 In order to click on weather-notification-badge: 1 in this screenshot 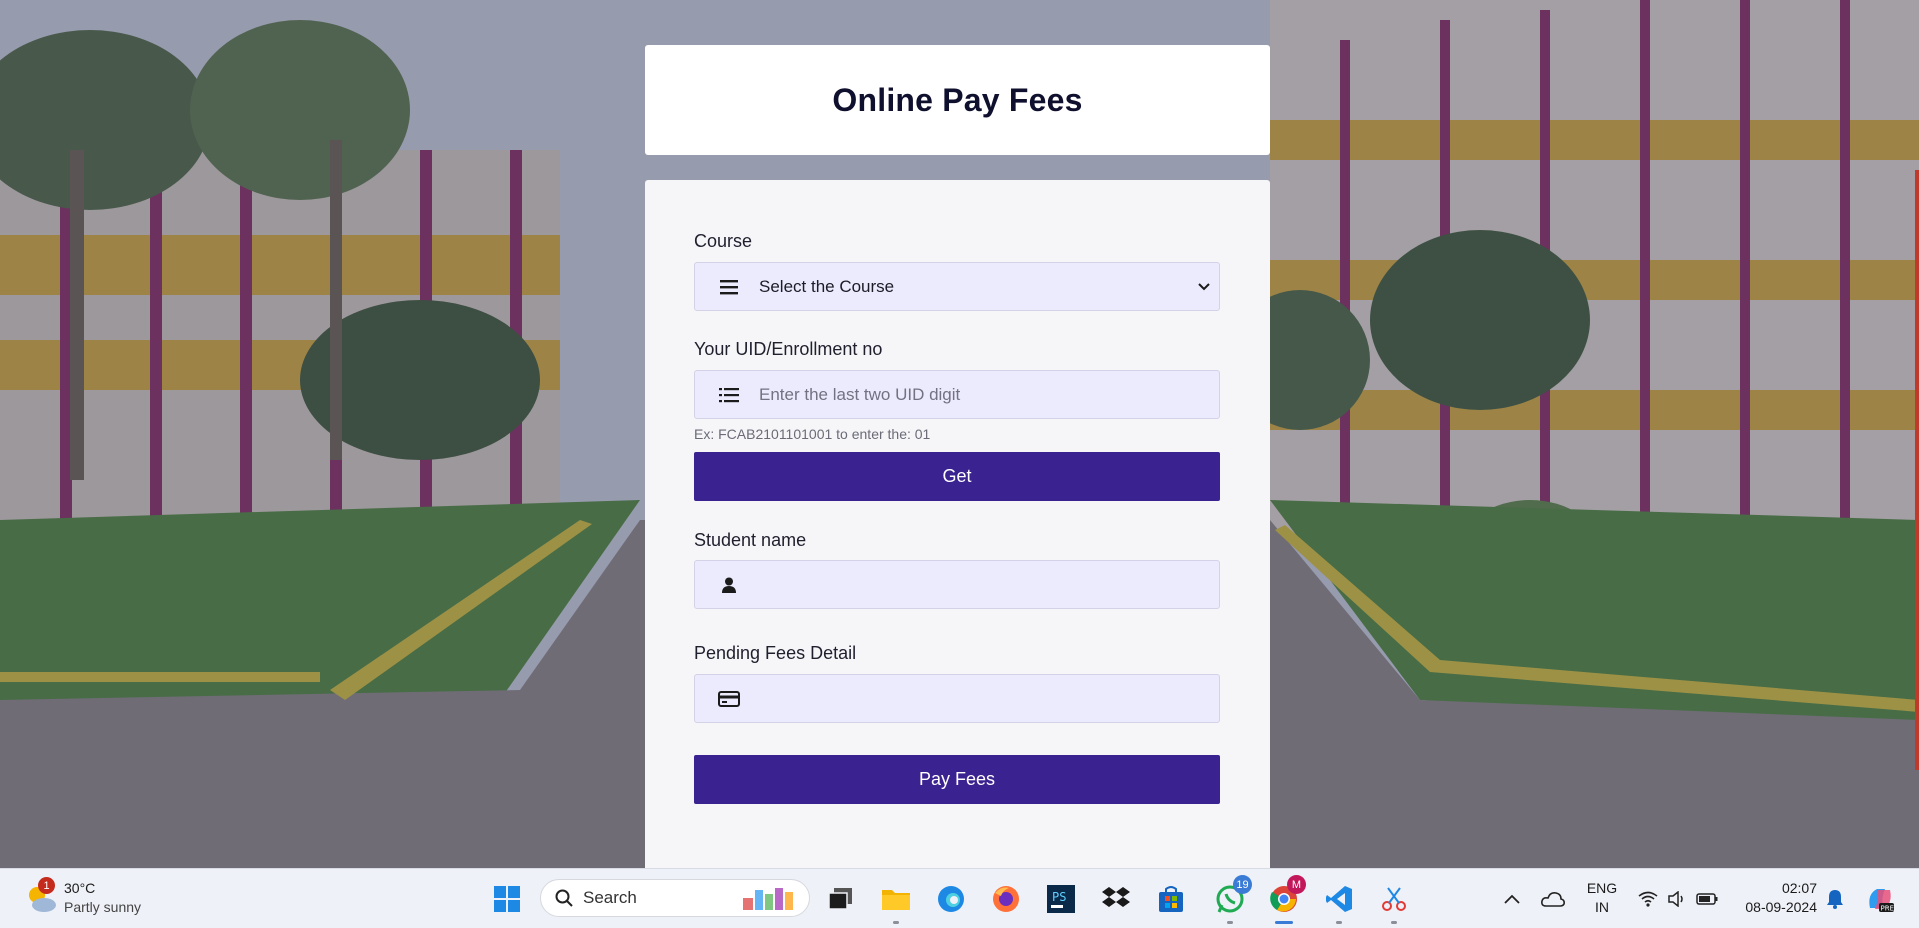, I will do `click(46, 885)`.